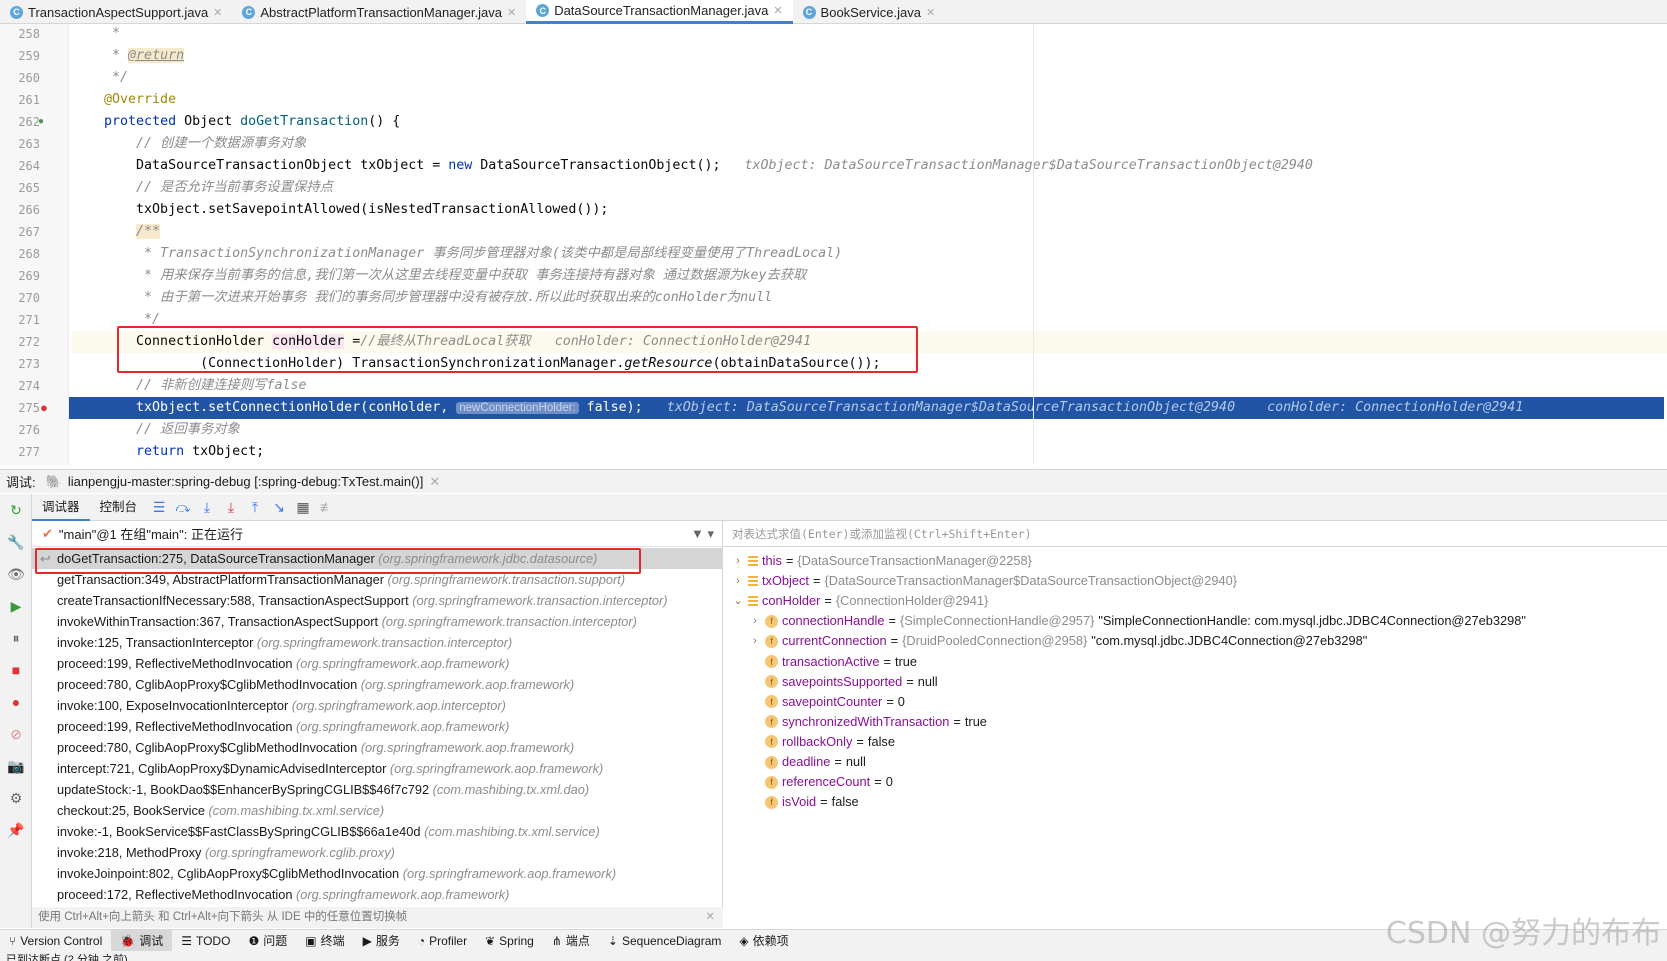 Image resolution: width=1667 pixels, height=961 pixels. Describe the element at coordinates (804, 802) in the screenshot. I see `variable-row: f isVoid = false` at that location.